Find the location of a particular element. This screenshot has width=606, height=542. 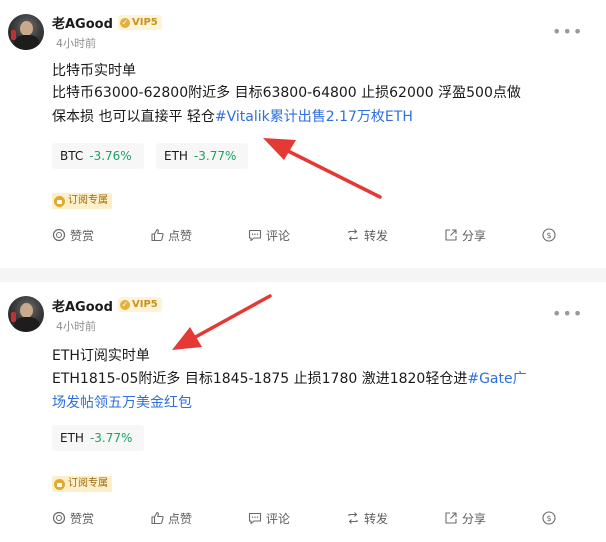

hashtag-link: #Vitalik累计出售2.17万枚ETH is located at coordinates (314, 117).